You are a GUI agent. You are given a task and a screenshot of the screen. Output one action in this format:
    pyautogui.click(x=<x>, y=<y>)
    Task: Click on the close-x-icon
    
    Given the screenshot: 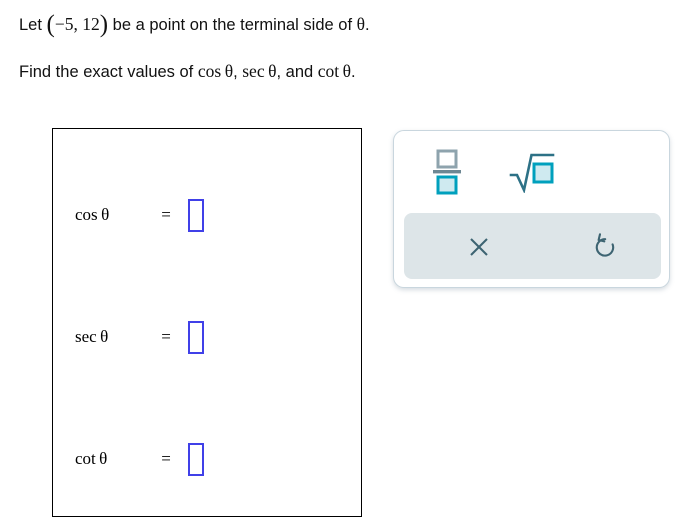 What is the action you would take?
    pyautogui.click(x=479, y=247)
    